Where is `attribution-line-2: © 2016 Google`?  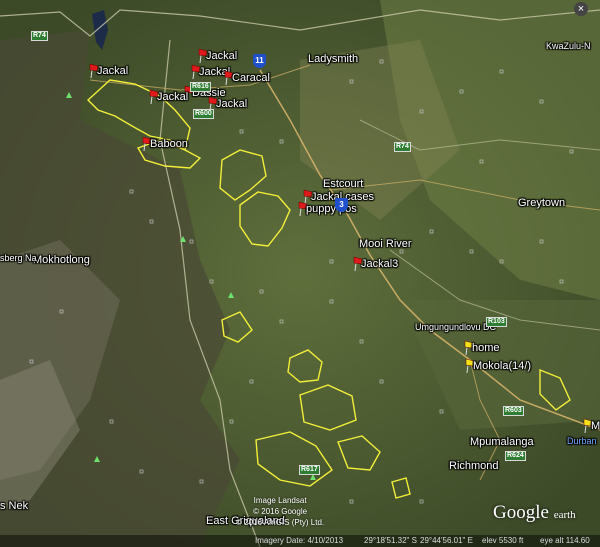 attribution-line-2: © 2016 Google is located at coordinates (280, 511).